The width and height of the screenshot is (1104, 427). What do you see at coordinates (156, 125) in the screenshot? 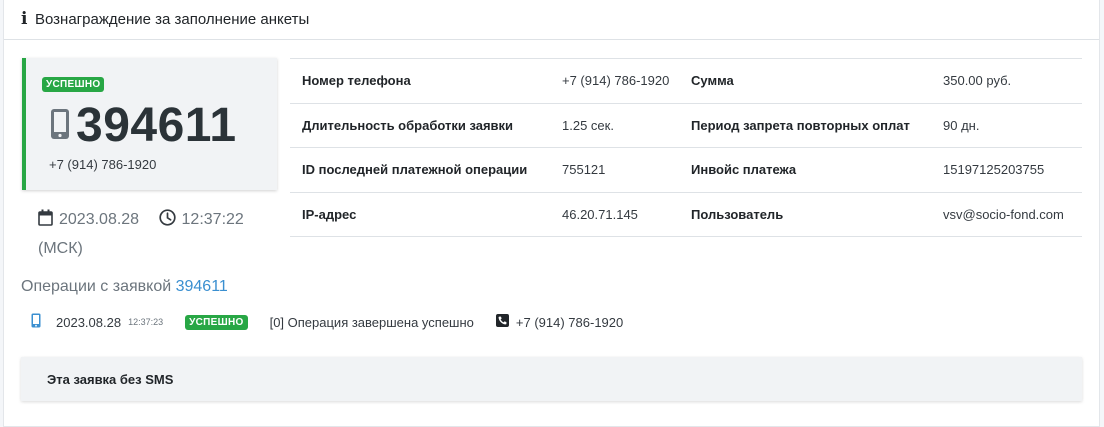
I see `request-code: 394611` at bounding box center [156, 125].